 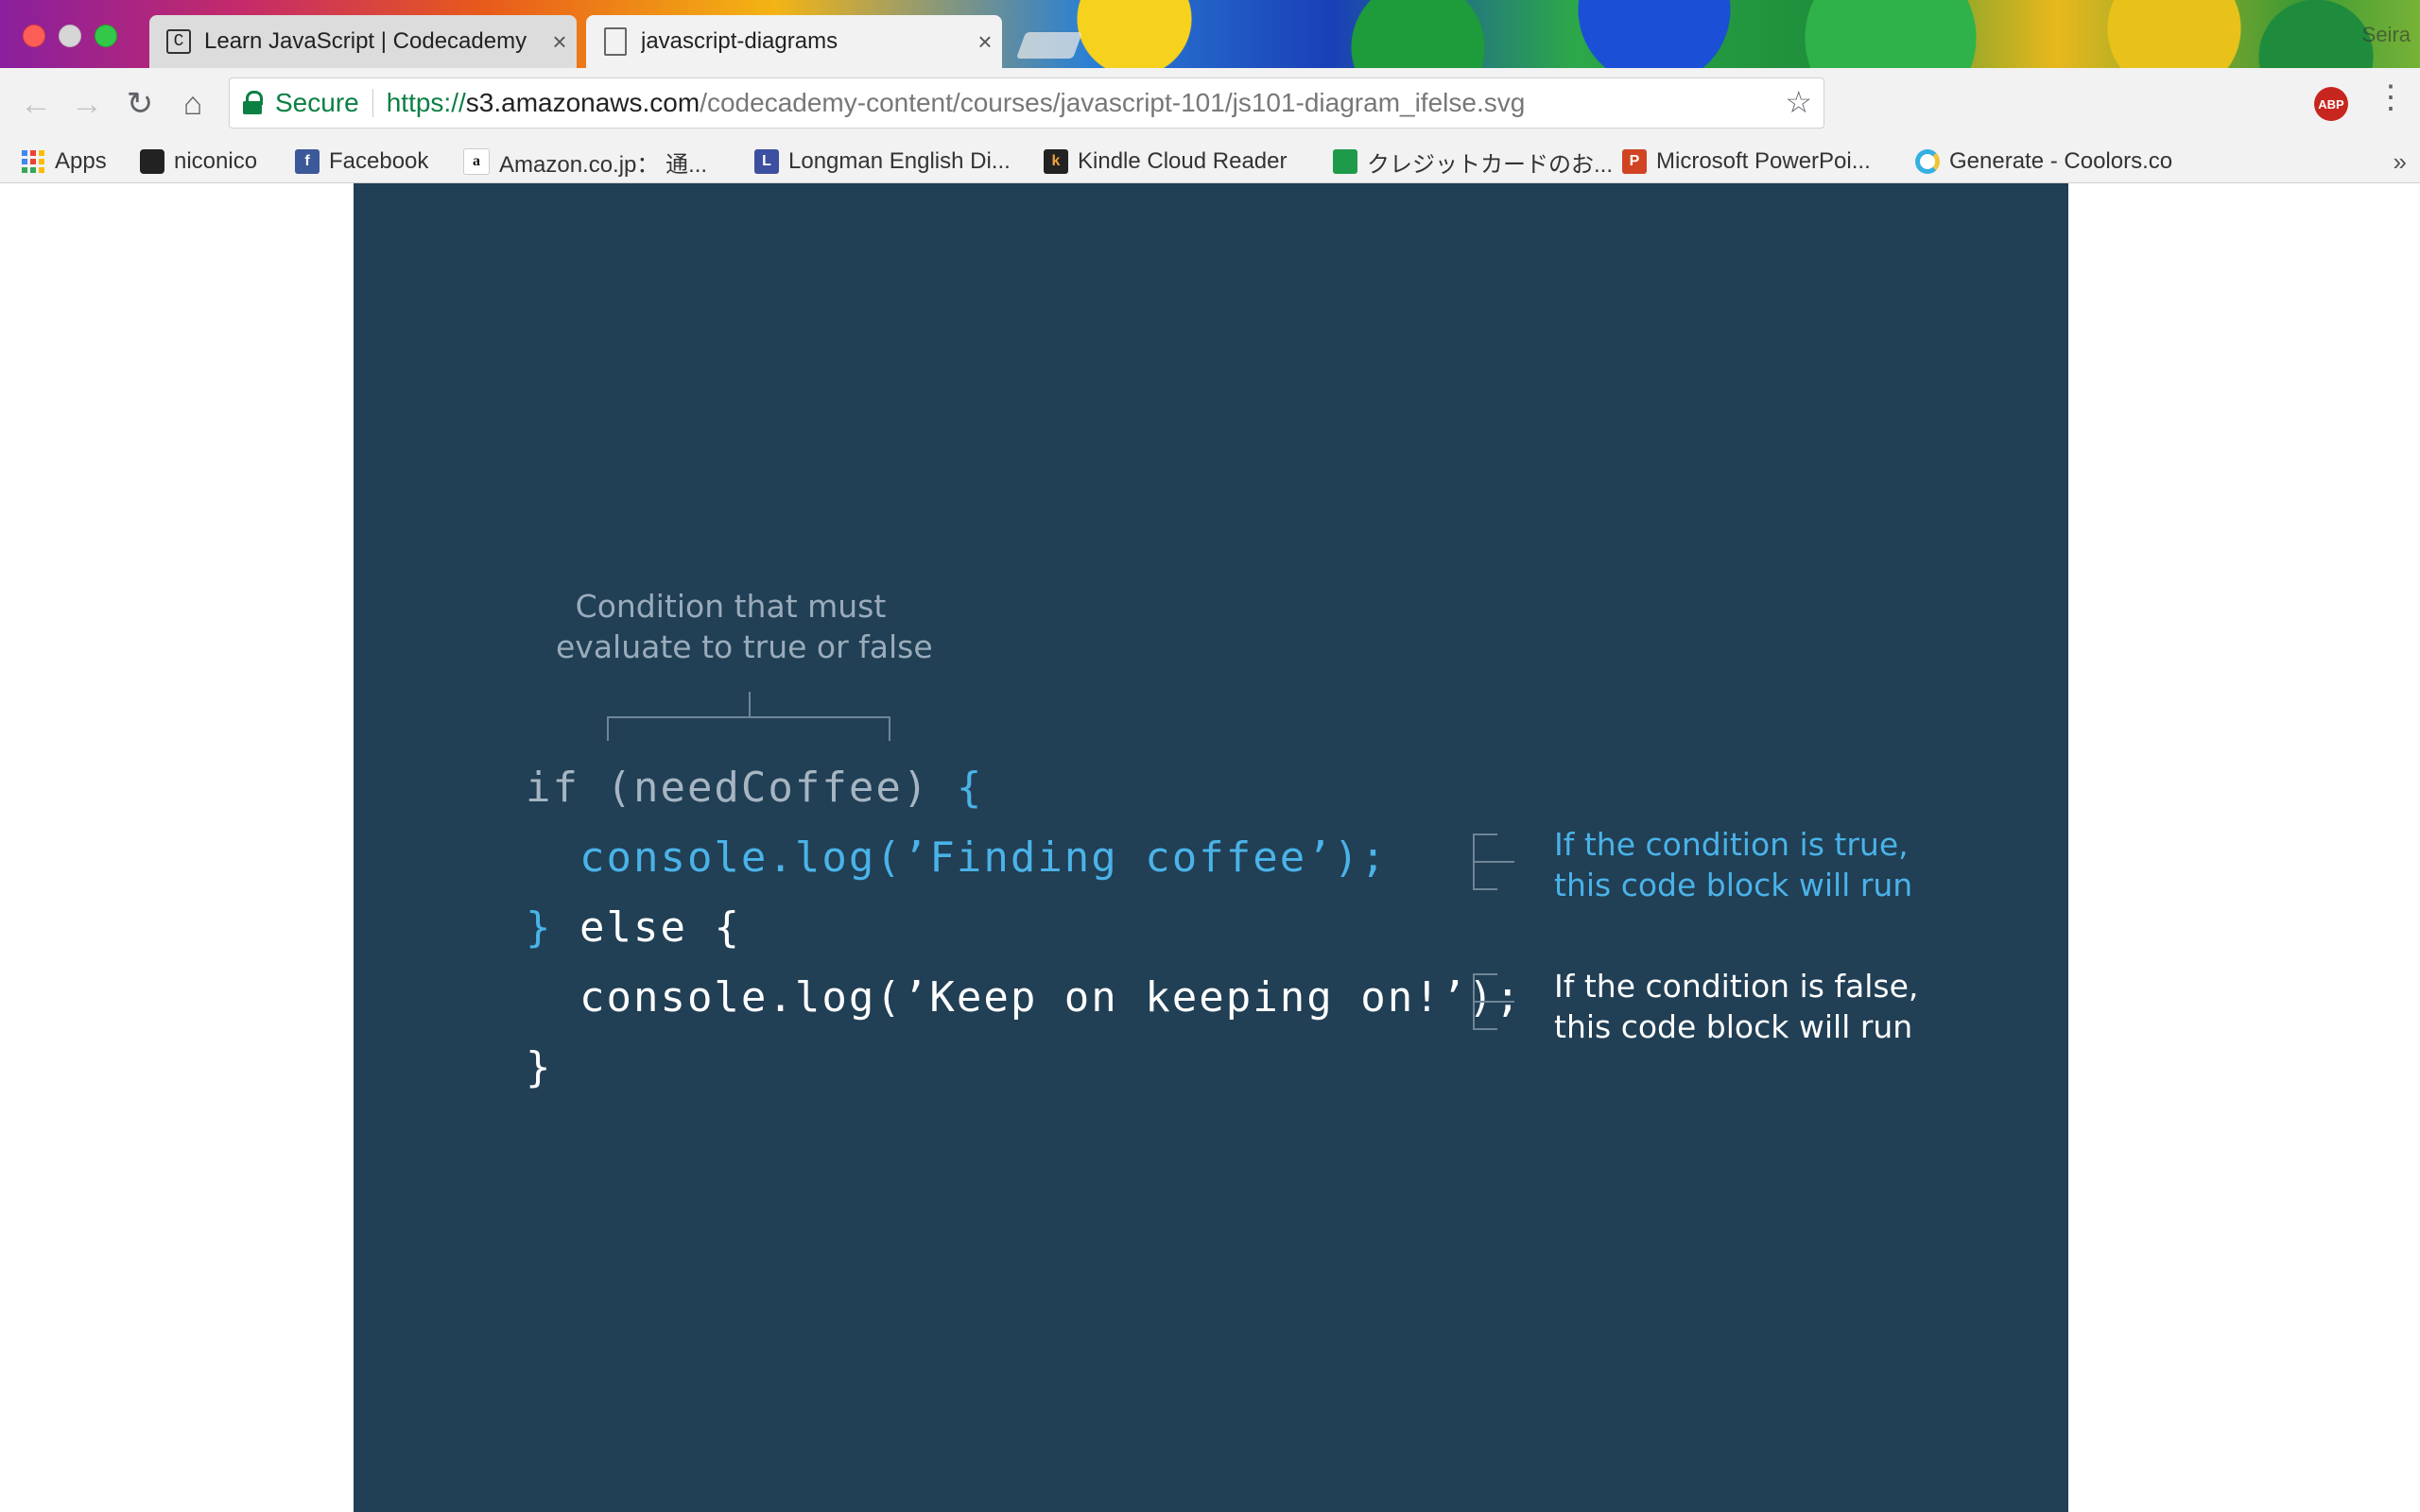 I want to click on window-close-button, so click(x=34, y=36).